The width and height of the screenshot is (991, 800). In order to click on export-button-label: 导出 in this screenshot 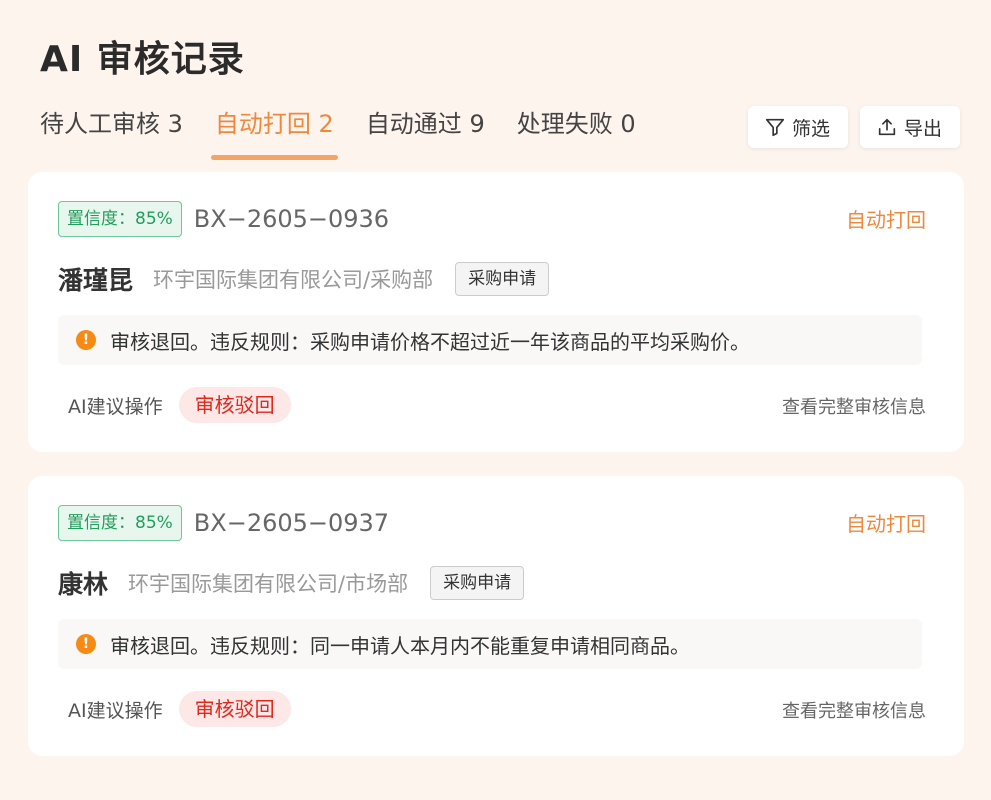, I will do `click(922, 128)`.